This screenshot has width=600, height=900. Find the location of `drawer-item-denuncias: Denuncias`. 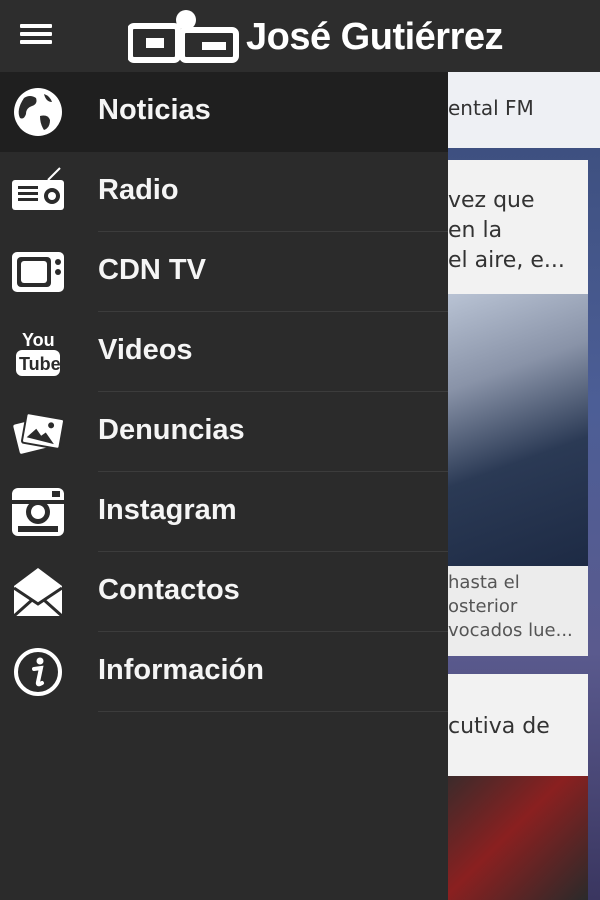

drawer-item-denuncias: Denuncias is located at coordinates (224, 432).